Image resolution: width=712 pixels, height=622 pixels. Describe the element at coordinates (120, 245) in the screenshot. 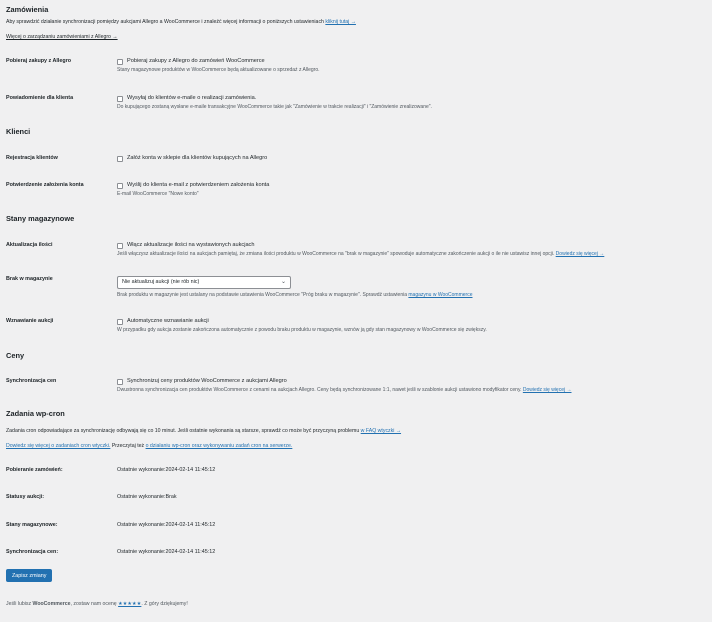

I see `stock-update-checkbox` at that location.